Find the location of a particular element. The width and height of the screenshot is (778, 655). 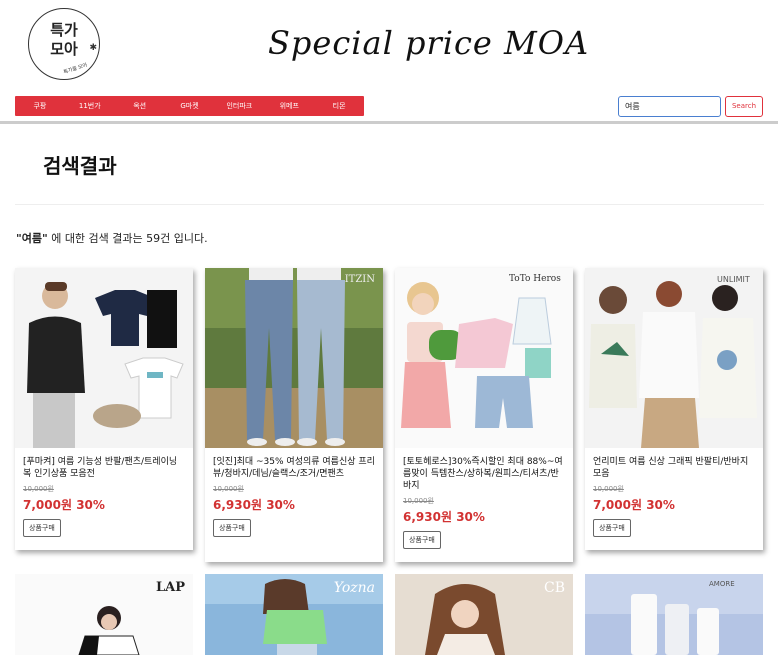

divider is located at coordinates (389, 204).